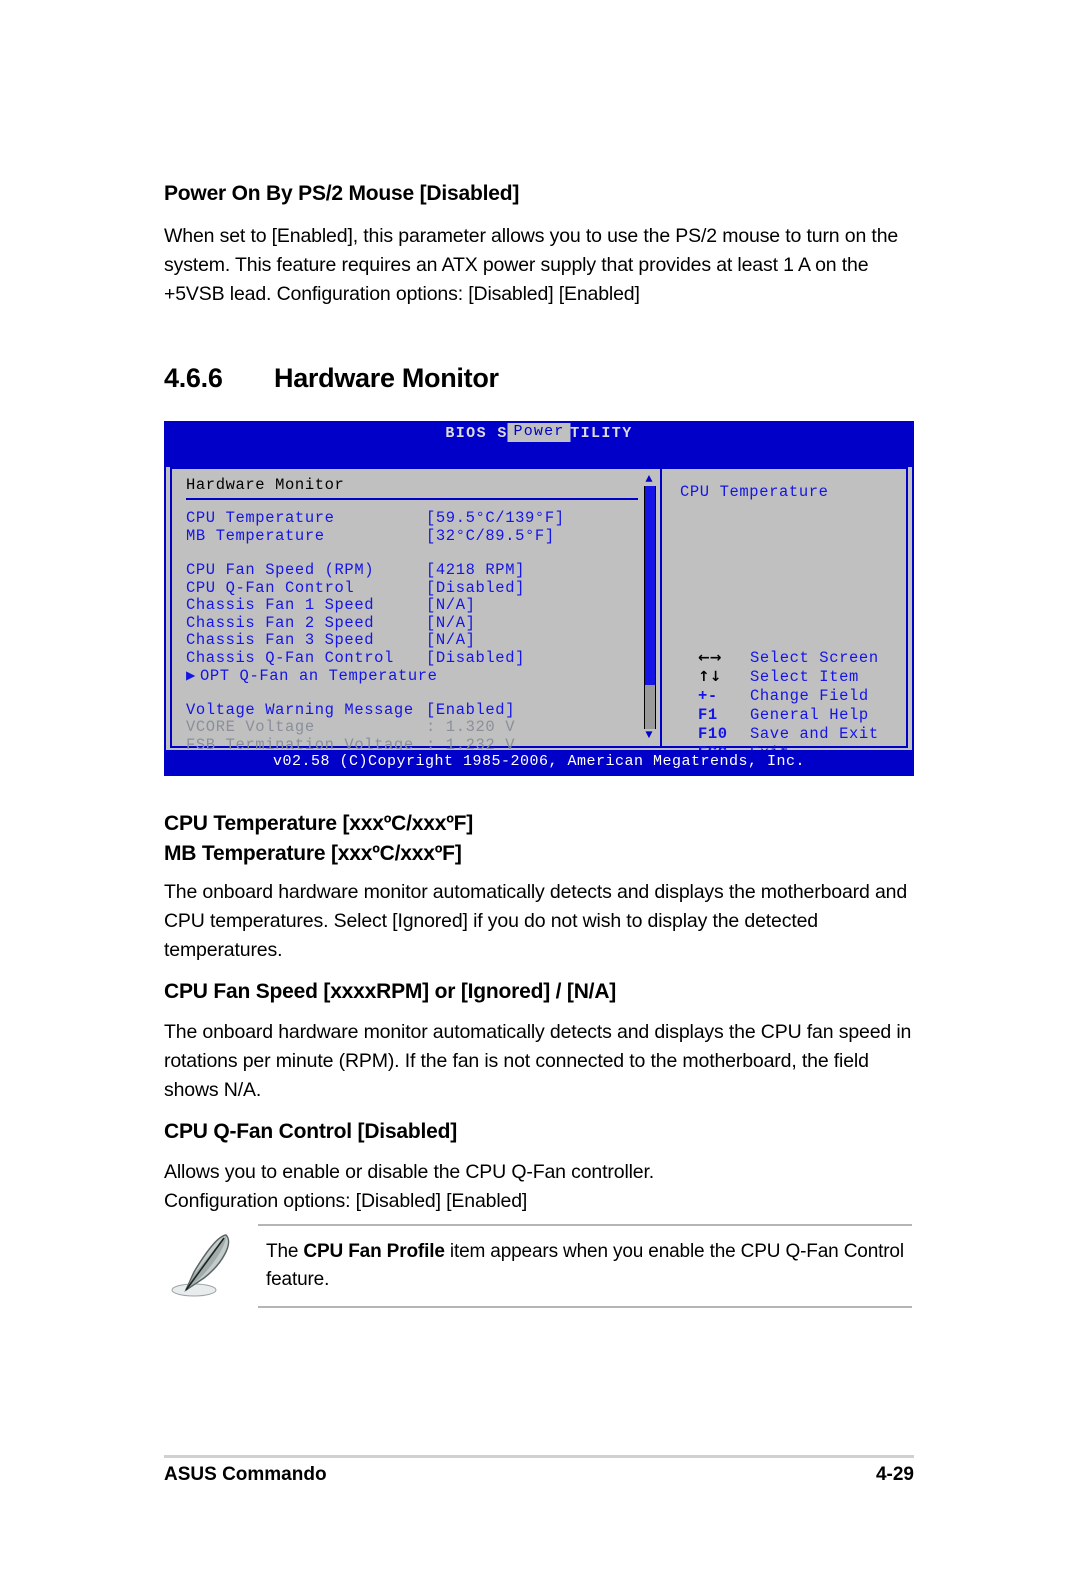  What do you see at coordinates (649, 735) in the screenshot?
I see `scroll-down-icon: ▼` at bounding box center [649, 735].